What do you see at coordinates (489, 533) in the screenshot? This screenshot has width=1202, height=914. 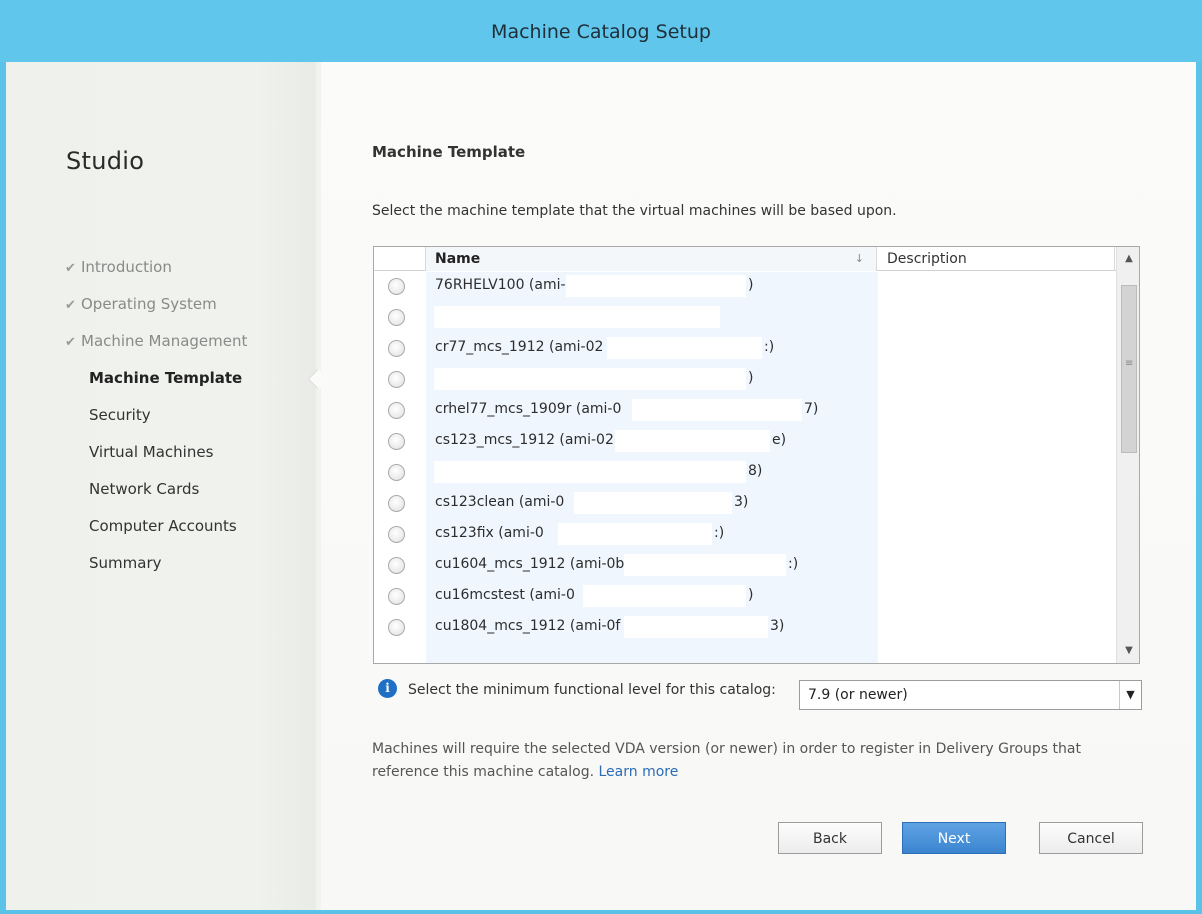 I see `template-name: cs123fix (ami-0` at bounding box center [489, 533].